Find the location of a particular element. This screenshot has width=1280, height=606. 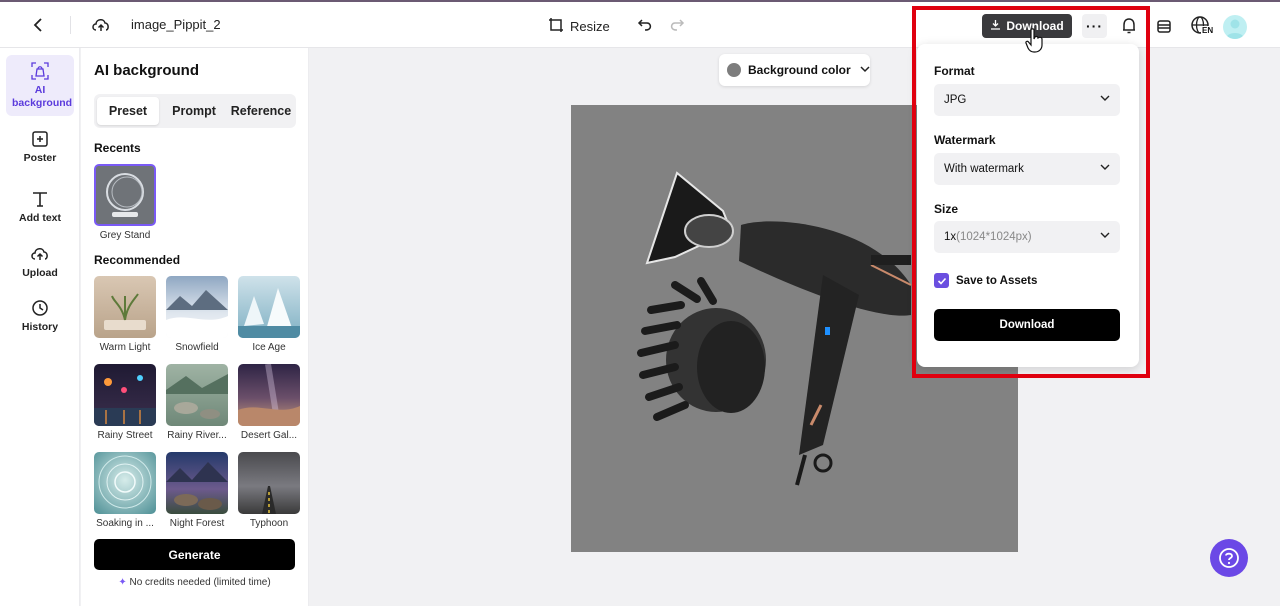

watermark-select: With watermark is located at coordinates (1027, 169).